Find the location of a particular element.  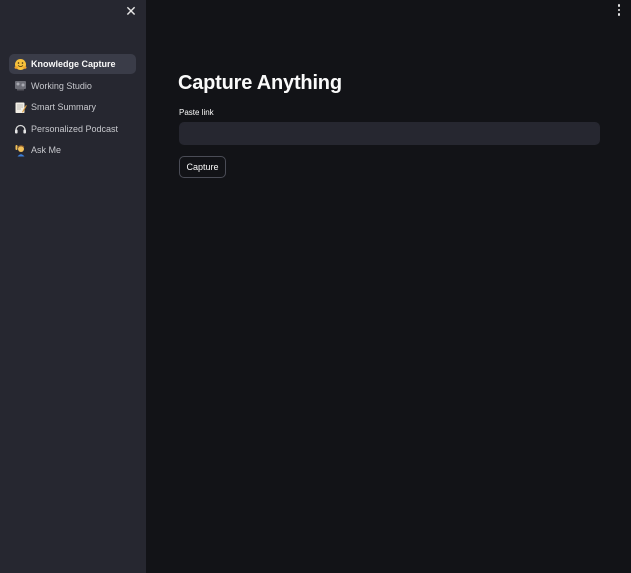

sidebar-item-knowledge-capture: Knowledge Capture is located at coordinates (72, 64).